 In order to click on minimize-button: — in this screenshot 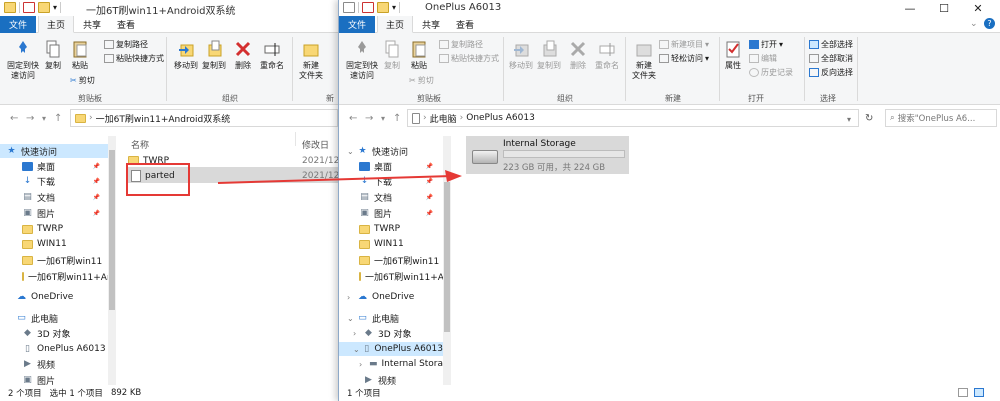, I will do `click(910, 8)`.